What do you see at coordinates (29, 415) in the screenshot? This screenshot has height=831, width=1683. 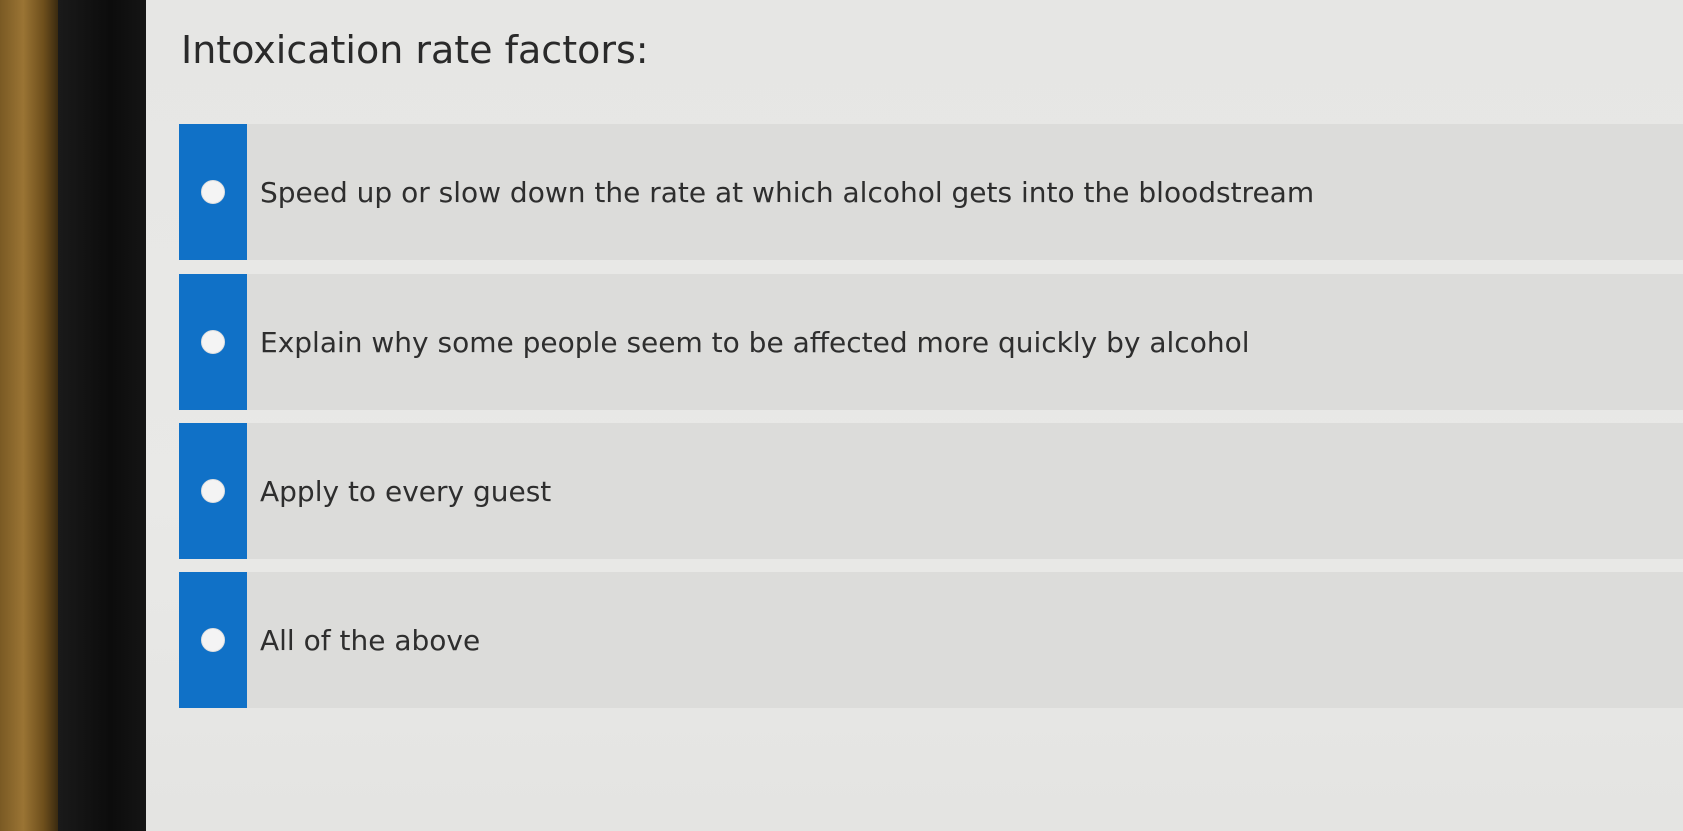 I see `desk-background` at bounding box center [29, 415].